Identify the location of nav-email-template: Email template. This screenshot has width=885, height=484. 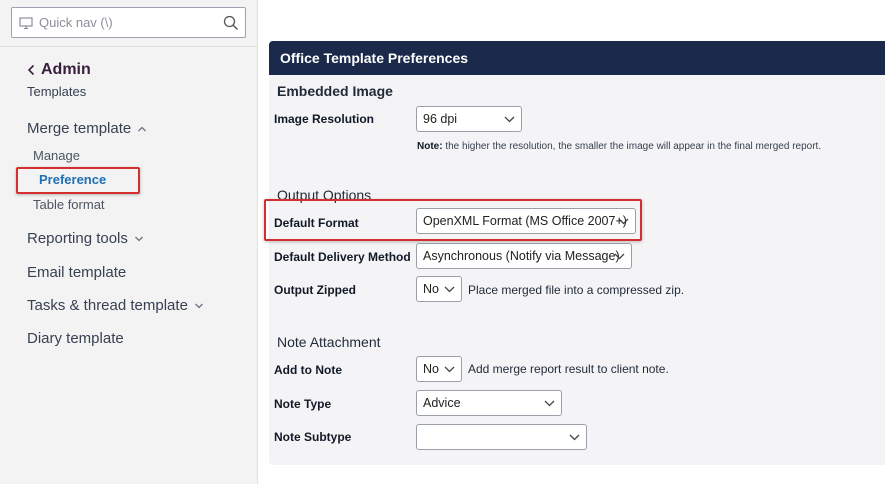
(76, 272).